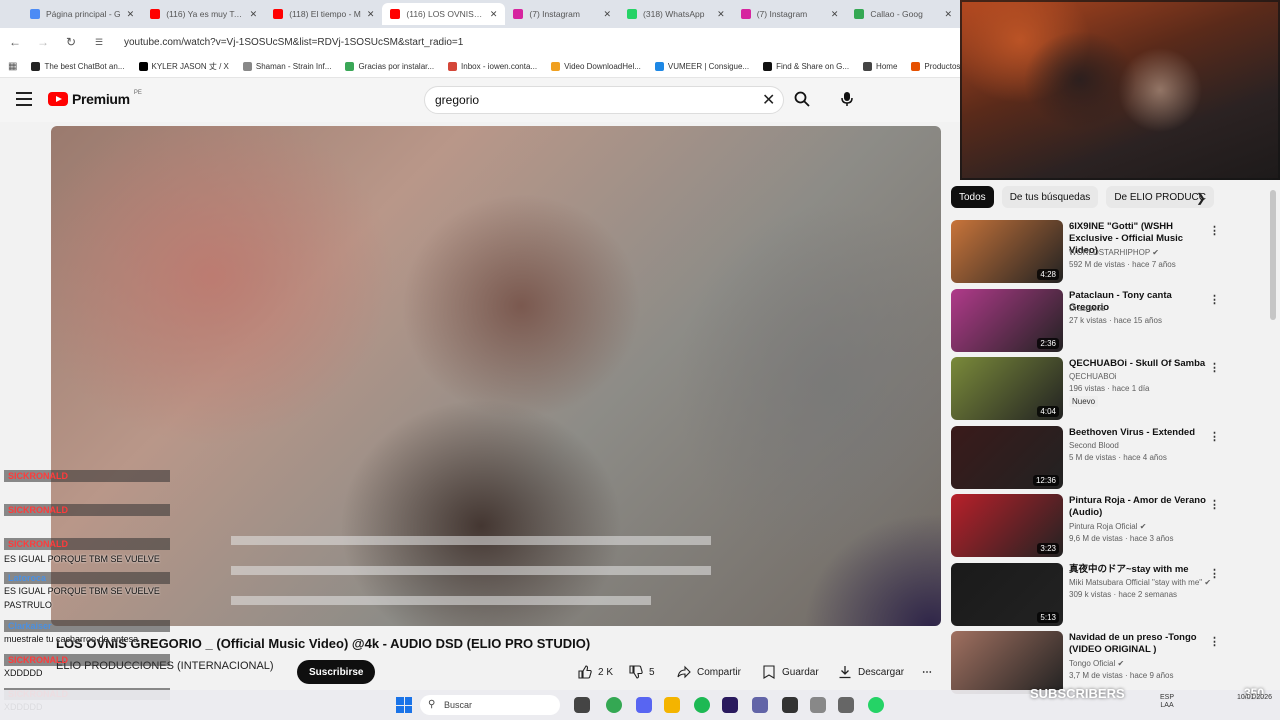  What do you see at coordinates (595, 672) in the screenshot?
I see `like-button: 2 K` at bounding box center [595, 672].